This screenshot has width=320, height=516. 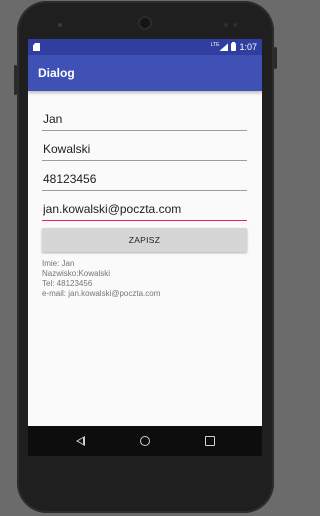 I want to click on light-sensor, so click(x=235, y=25).